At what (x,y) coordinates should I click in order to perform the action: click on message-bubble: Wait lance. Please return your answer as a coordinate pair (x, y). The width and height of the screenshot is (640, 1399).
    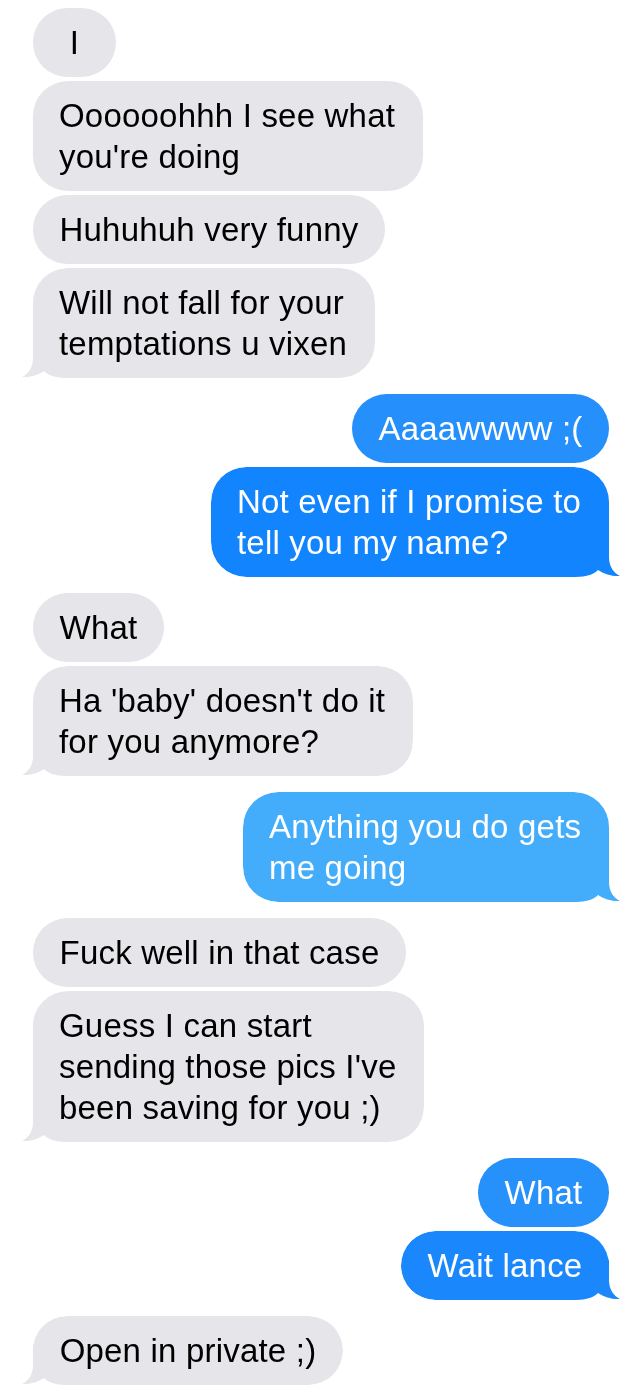
    Looking at the image, I should click on (510, 1265).